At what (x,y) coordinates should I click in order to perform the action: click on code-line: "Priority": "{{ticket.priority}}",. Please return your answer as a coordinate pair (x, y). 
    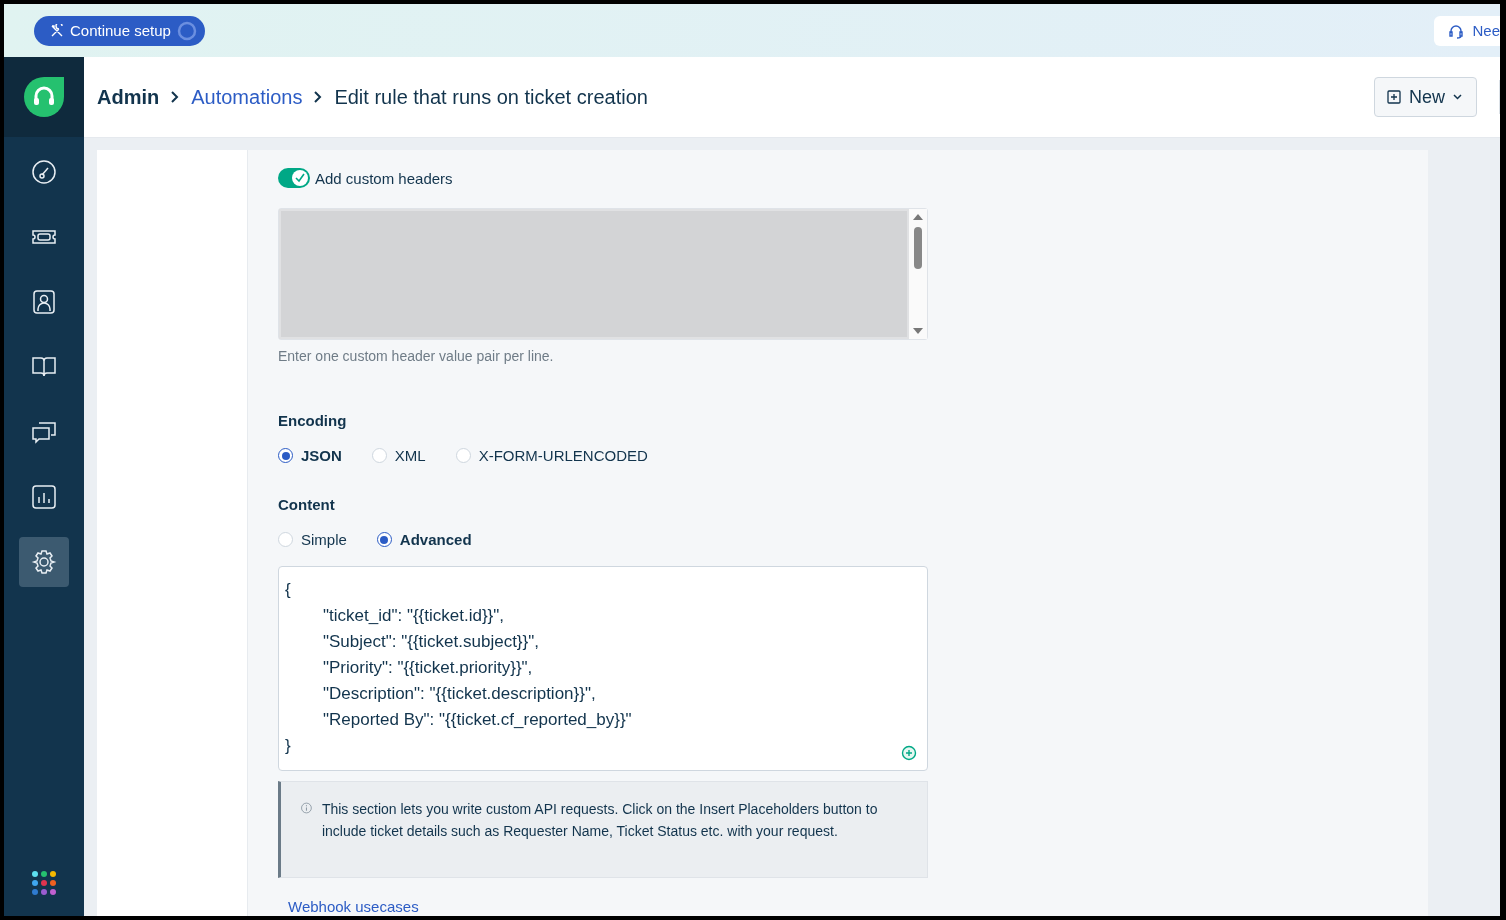
    Looking at the image, I should click on (427, 668).